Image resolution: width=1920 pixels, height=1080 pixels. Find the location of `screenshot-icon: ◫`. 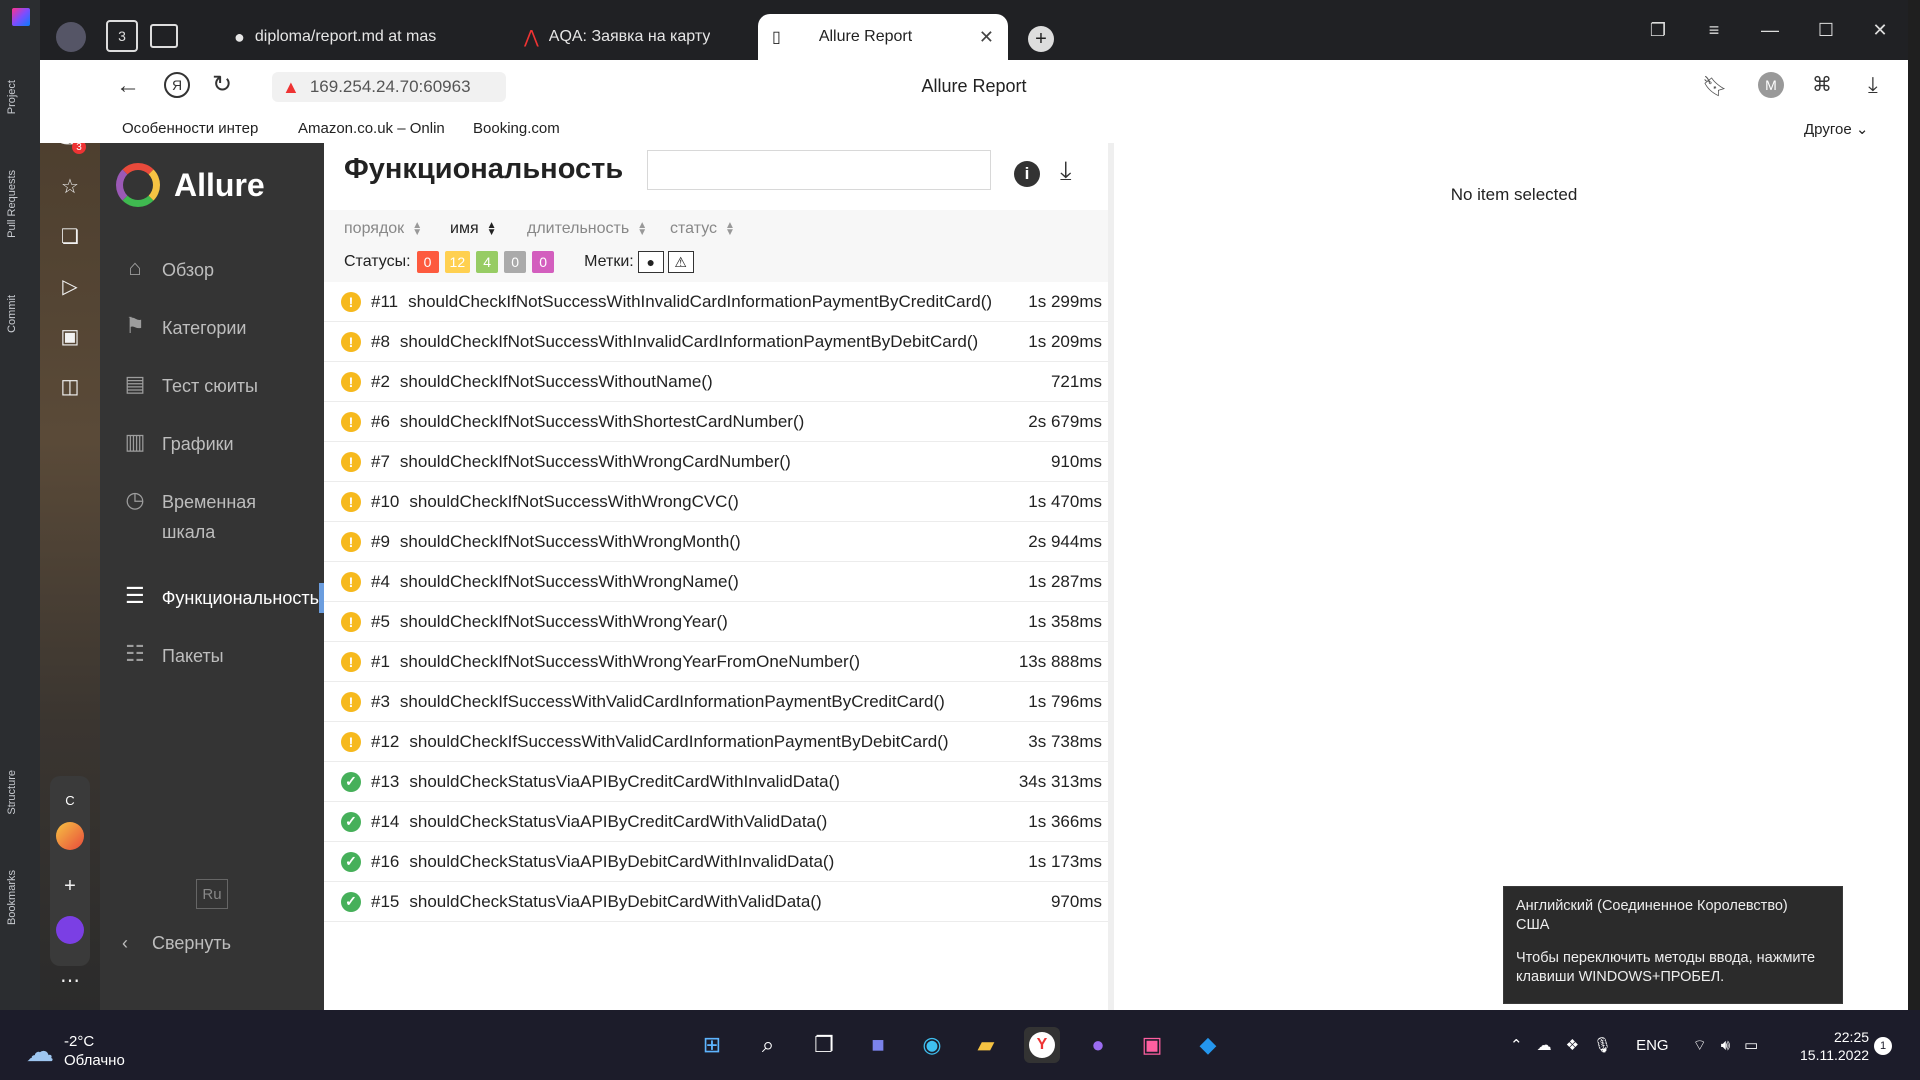

screenshot-icon: ◫ is located at coordinates (70, 386).